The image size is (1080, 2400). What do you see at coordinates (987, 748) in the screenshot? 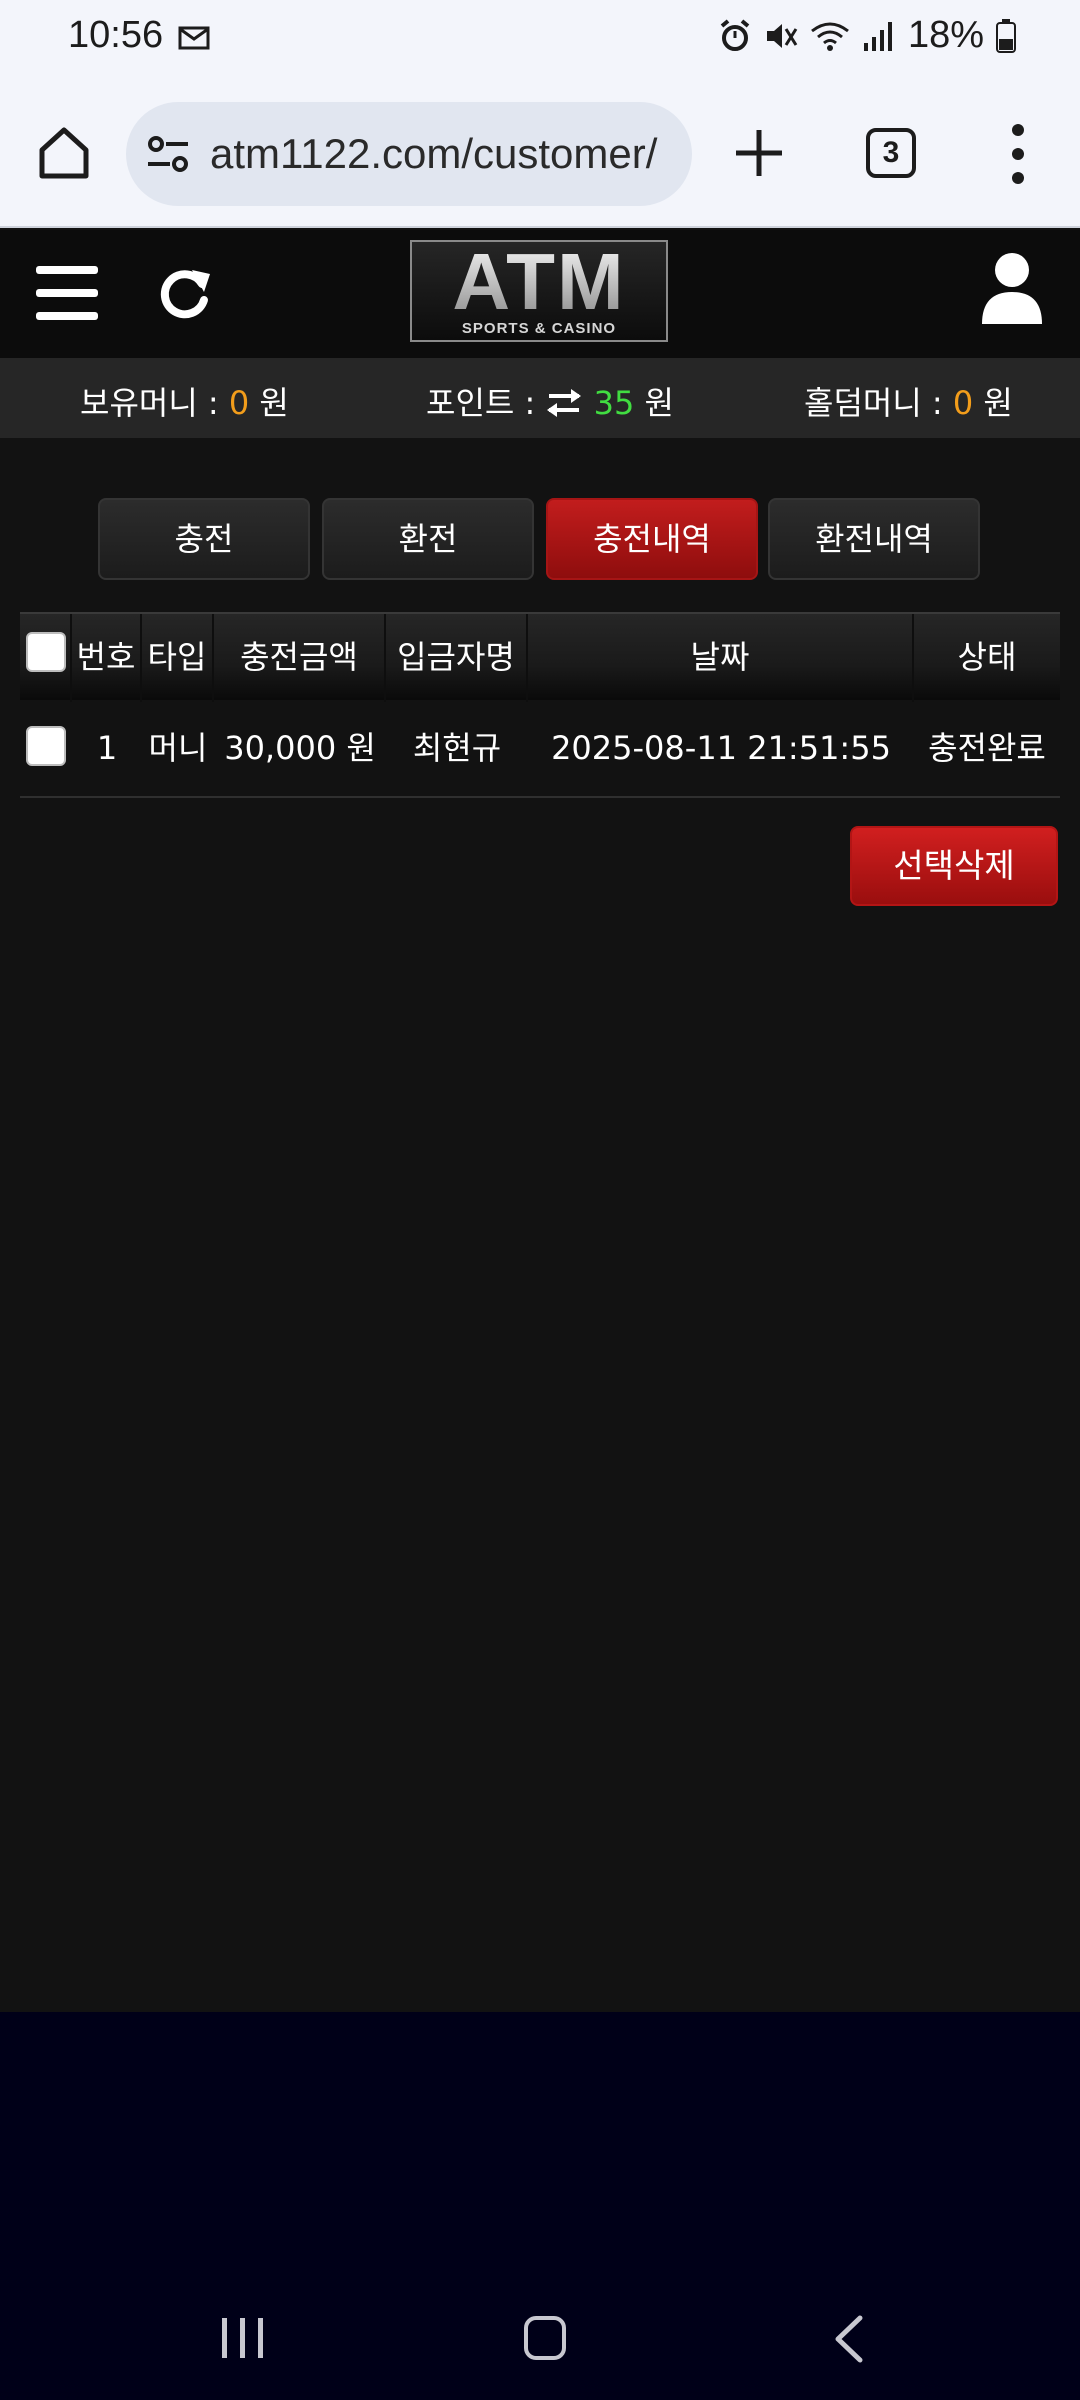
I see `row-status: 충전완료` at bounding box center [987, 748].